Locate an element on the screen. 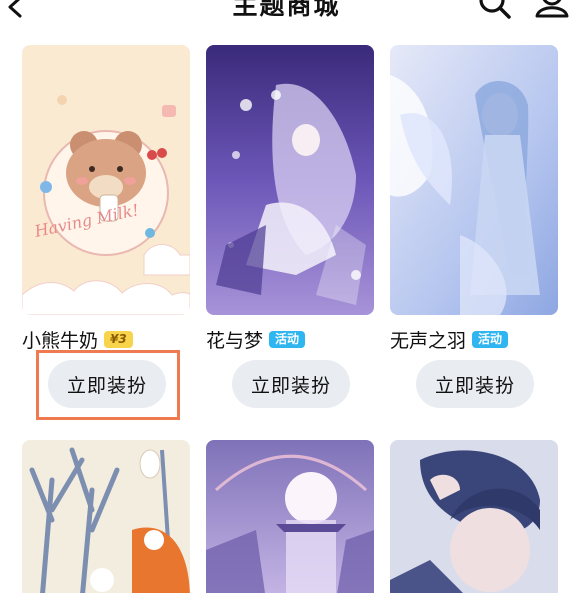  theme-card-xiaoxiongniunai: Having Milk! is located at coordinates (106, 180).